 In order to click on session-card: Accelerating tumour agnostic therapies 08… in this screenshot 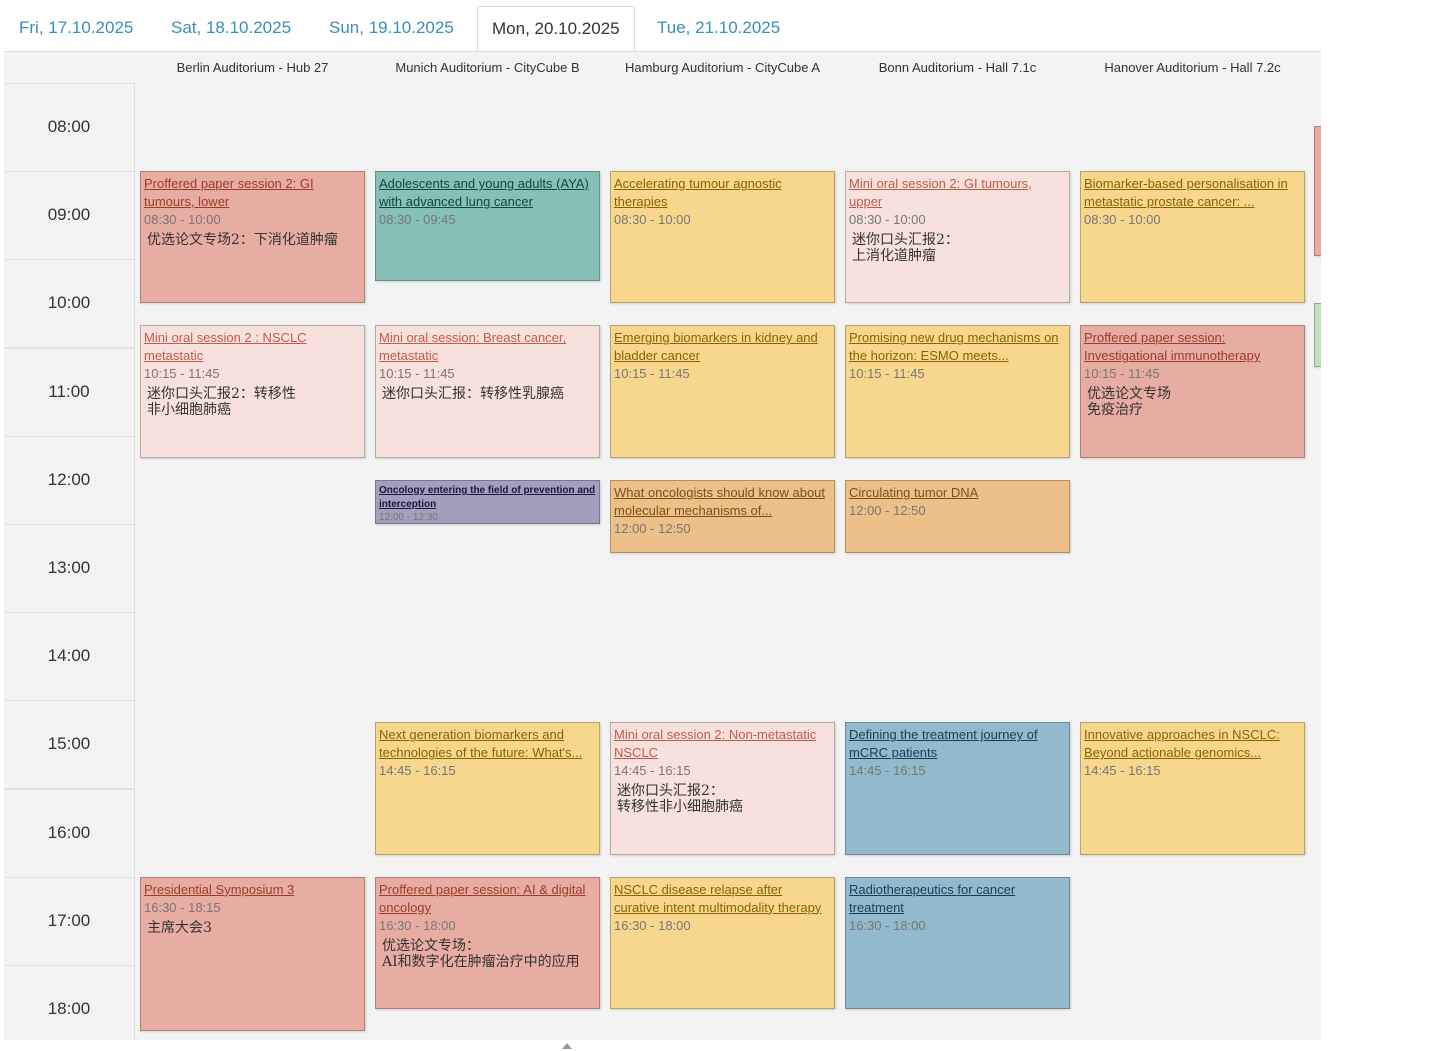, I will do `click(722, 237)`.